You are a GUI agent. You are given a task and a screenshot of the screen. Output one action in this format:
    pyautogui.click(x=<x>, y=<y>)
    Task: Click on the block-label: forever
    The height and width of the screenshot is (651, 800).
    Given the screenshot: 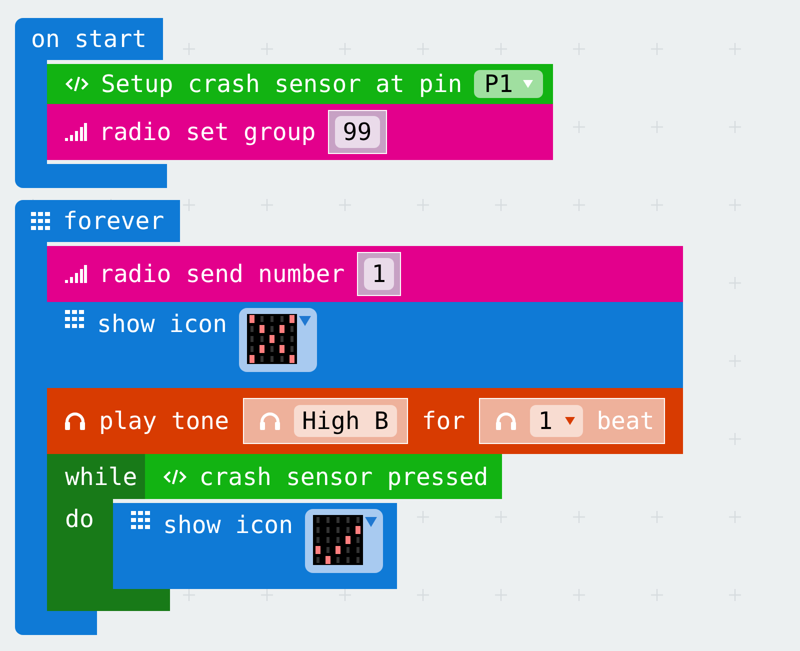 What is the action you would take?
    pyautogui.click(x=113, y=221)
    